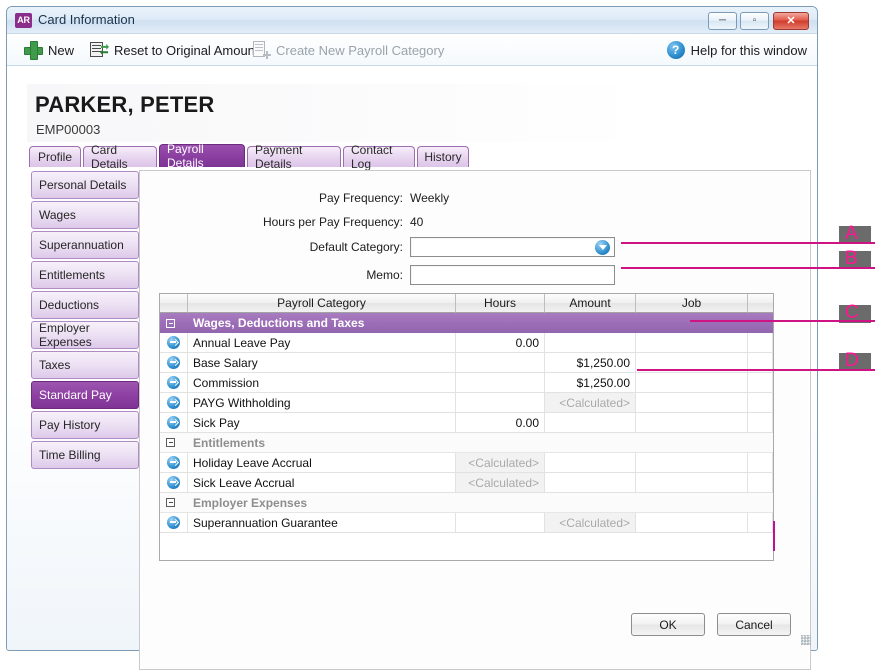 Image resolution: width=875 pixels, height=670 pixels. I want to click on sidebar-item-employer-expenses: Employer Expenses, so click(85, 335).